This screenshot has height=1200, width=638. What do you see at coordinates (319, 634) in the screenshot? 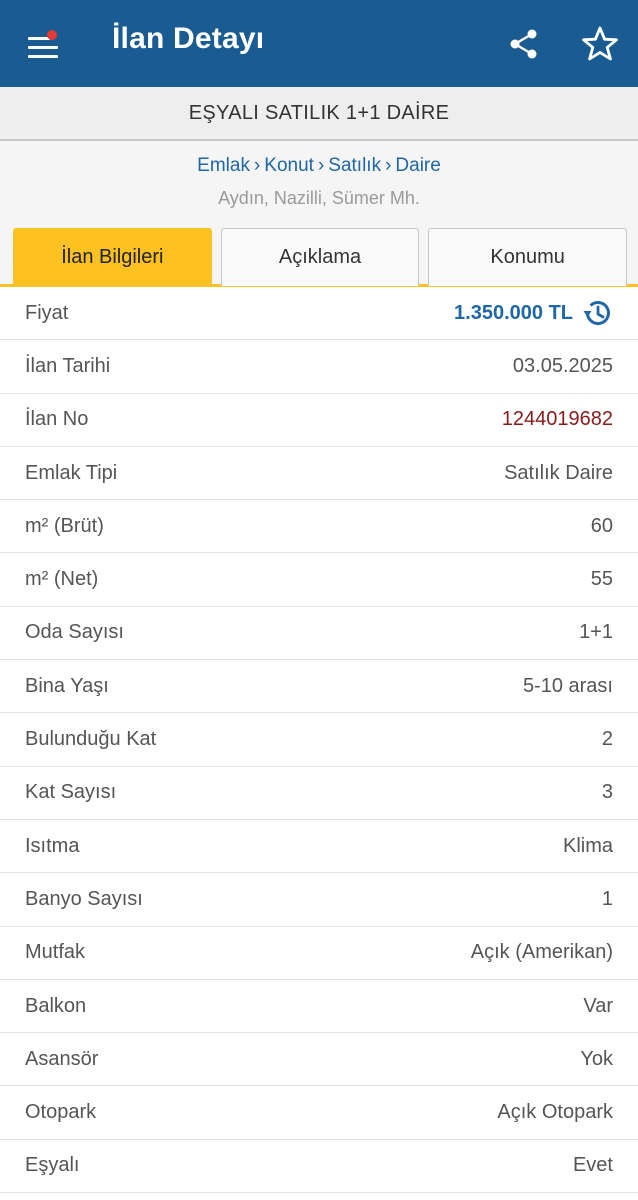
I see `table-row: Oda Sayısı 1+1` at bounding box center [319, 634].